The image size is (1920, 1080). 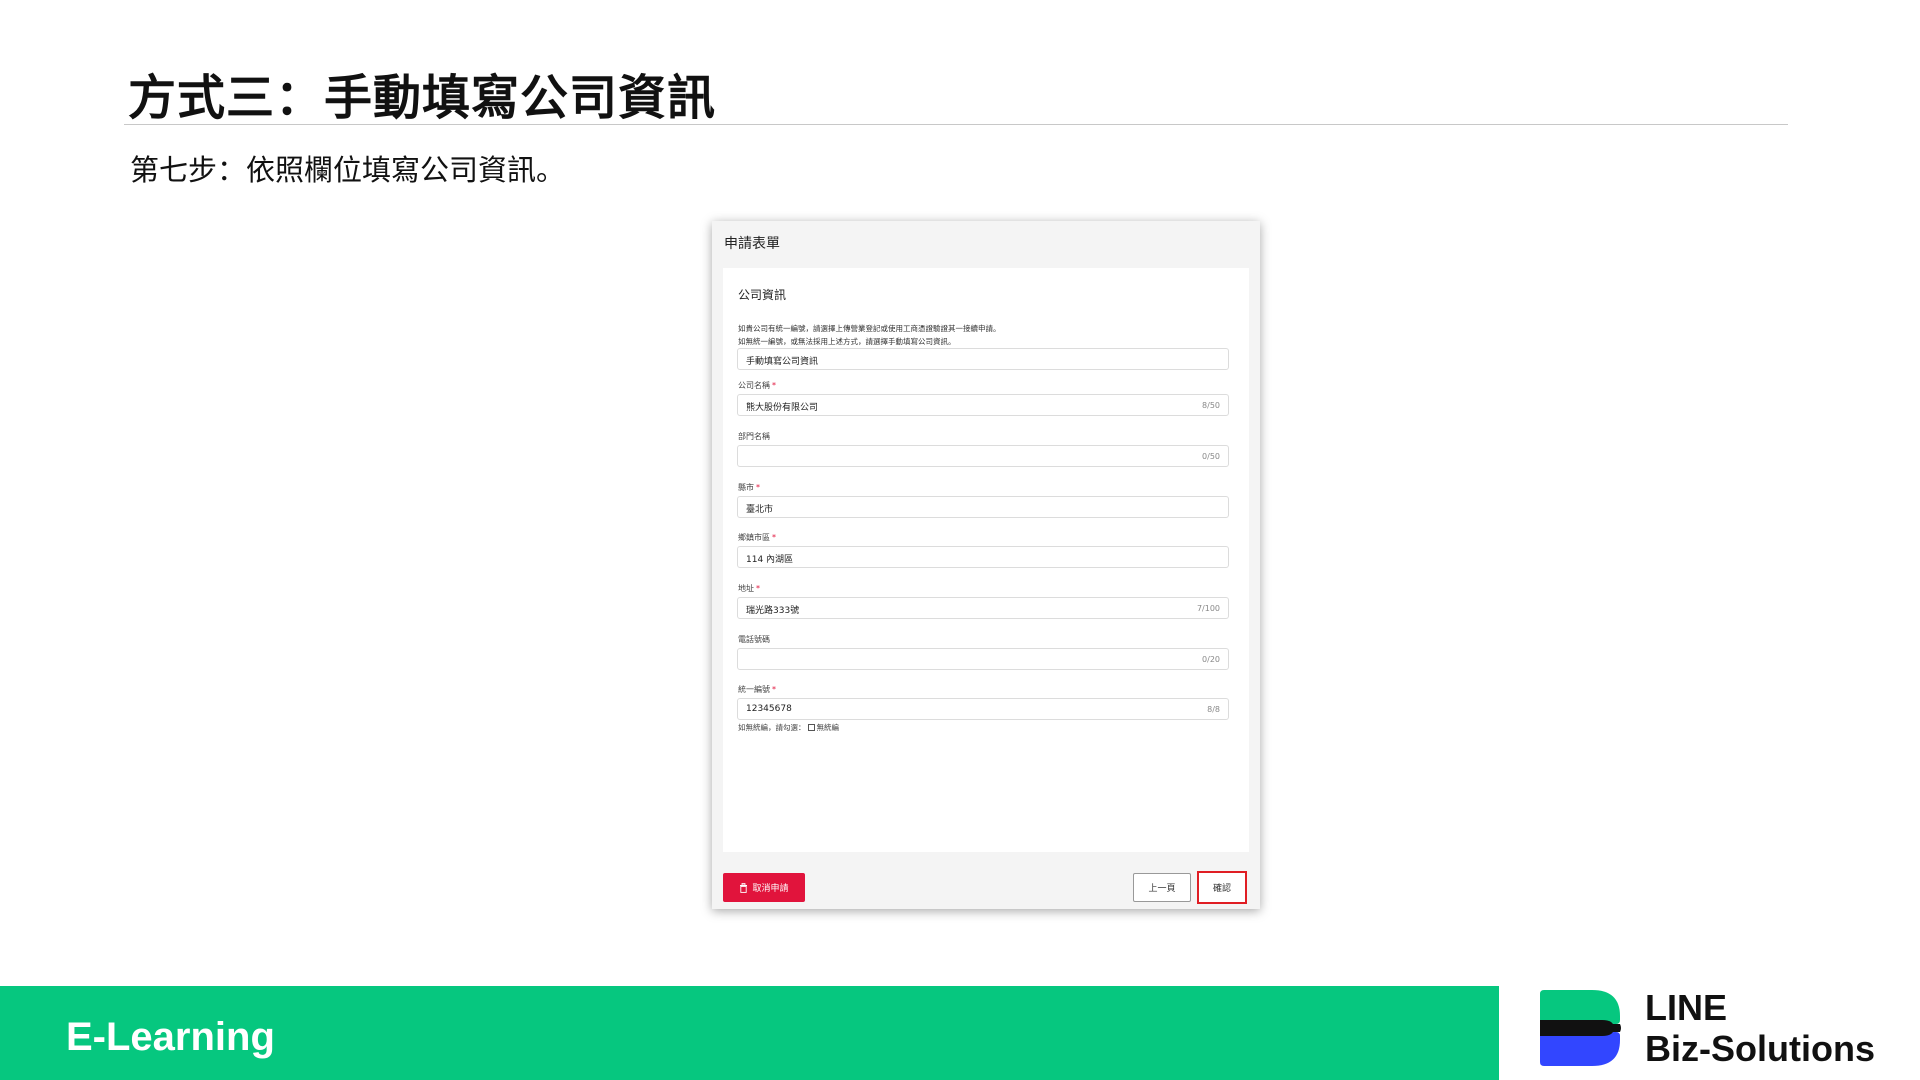 What do you see at coordinates (1211, 456) in the screenshot?
I see `department-counter: 0/50` at bounding box center [1211, 456].